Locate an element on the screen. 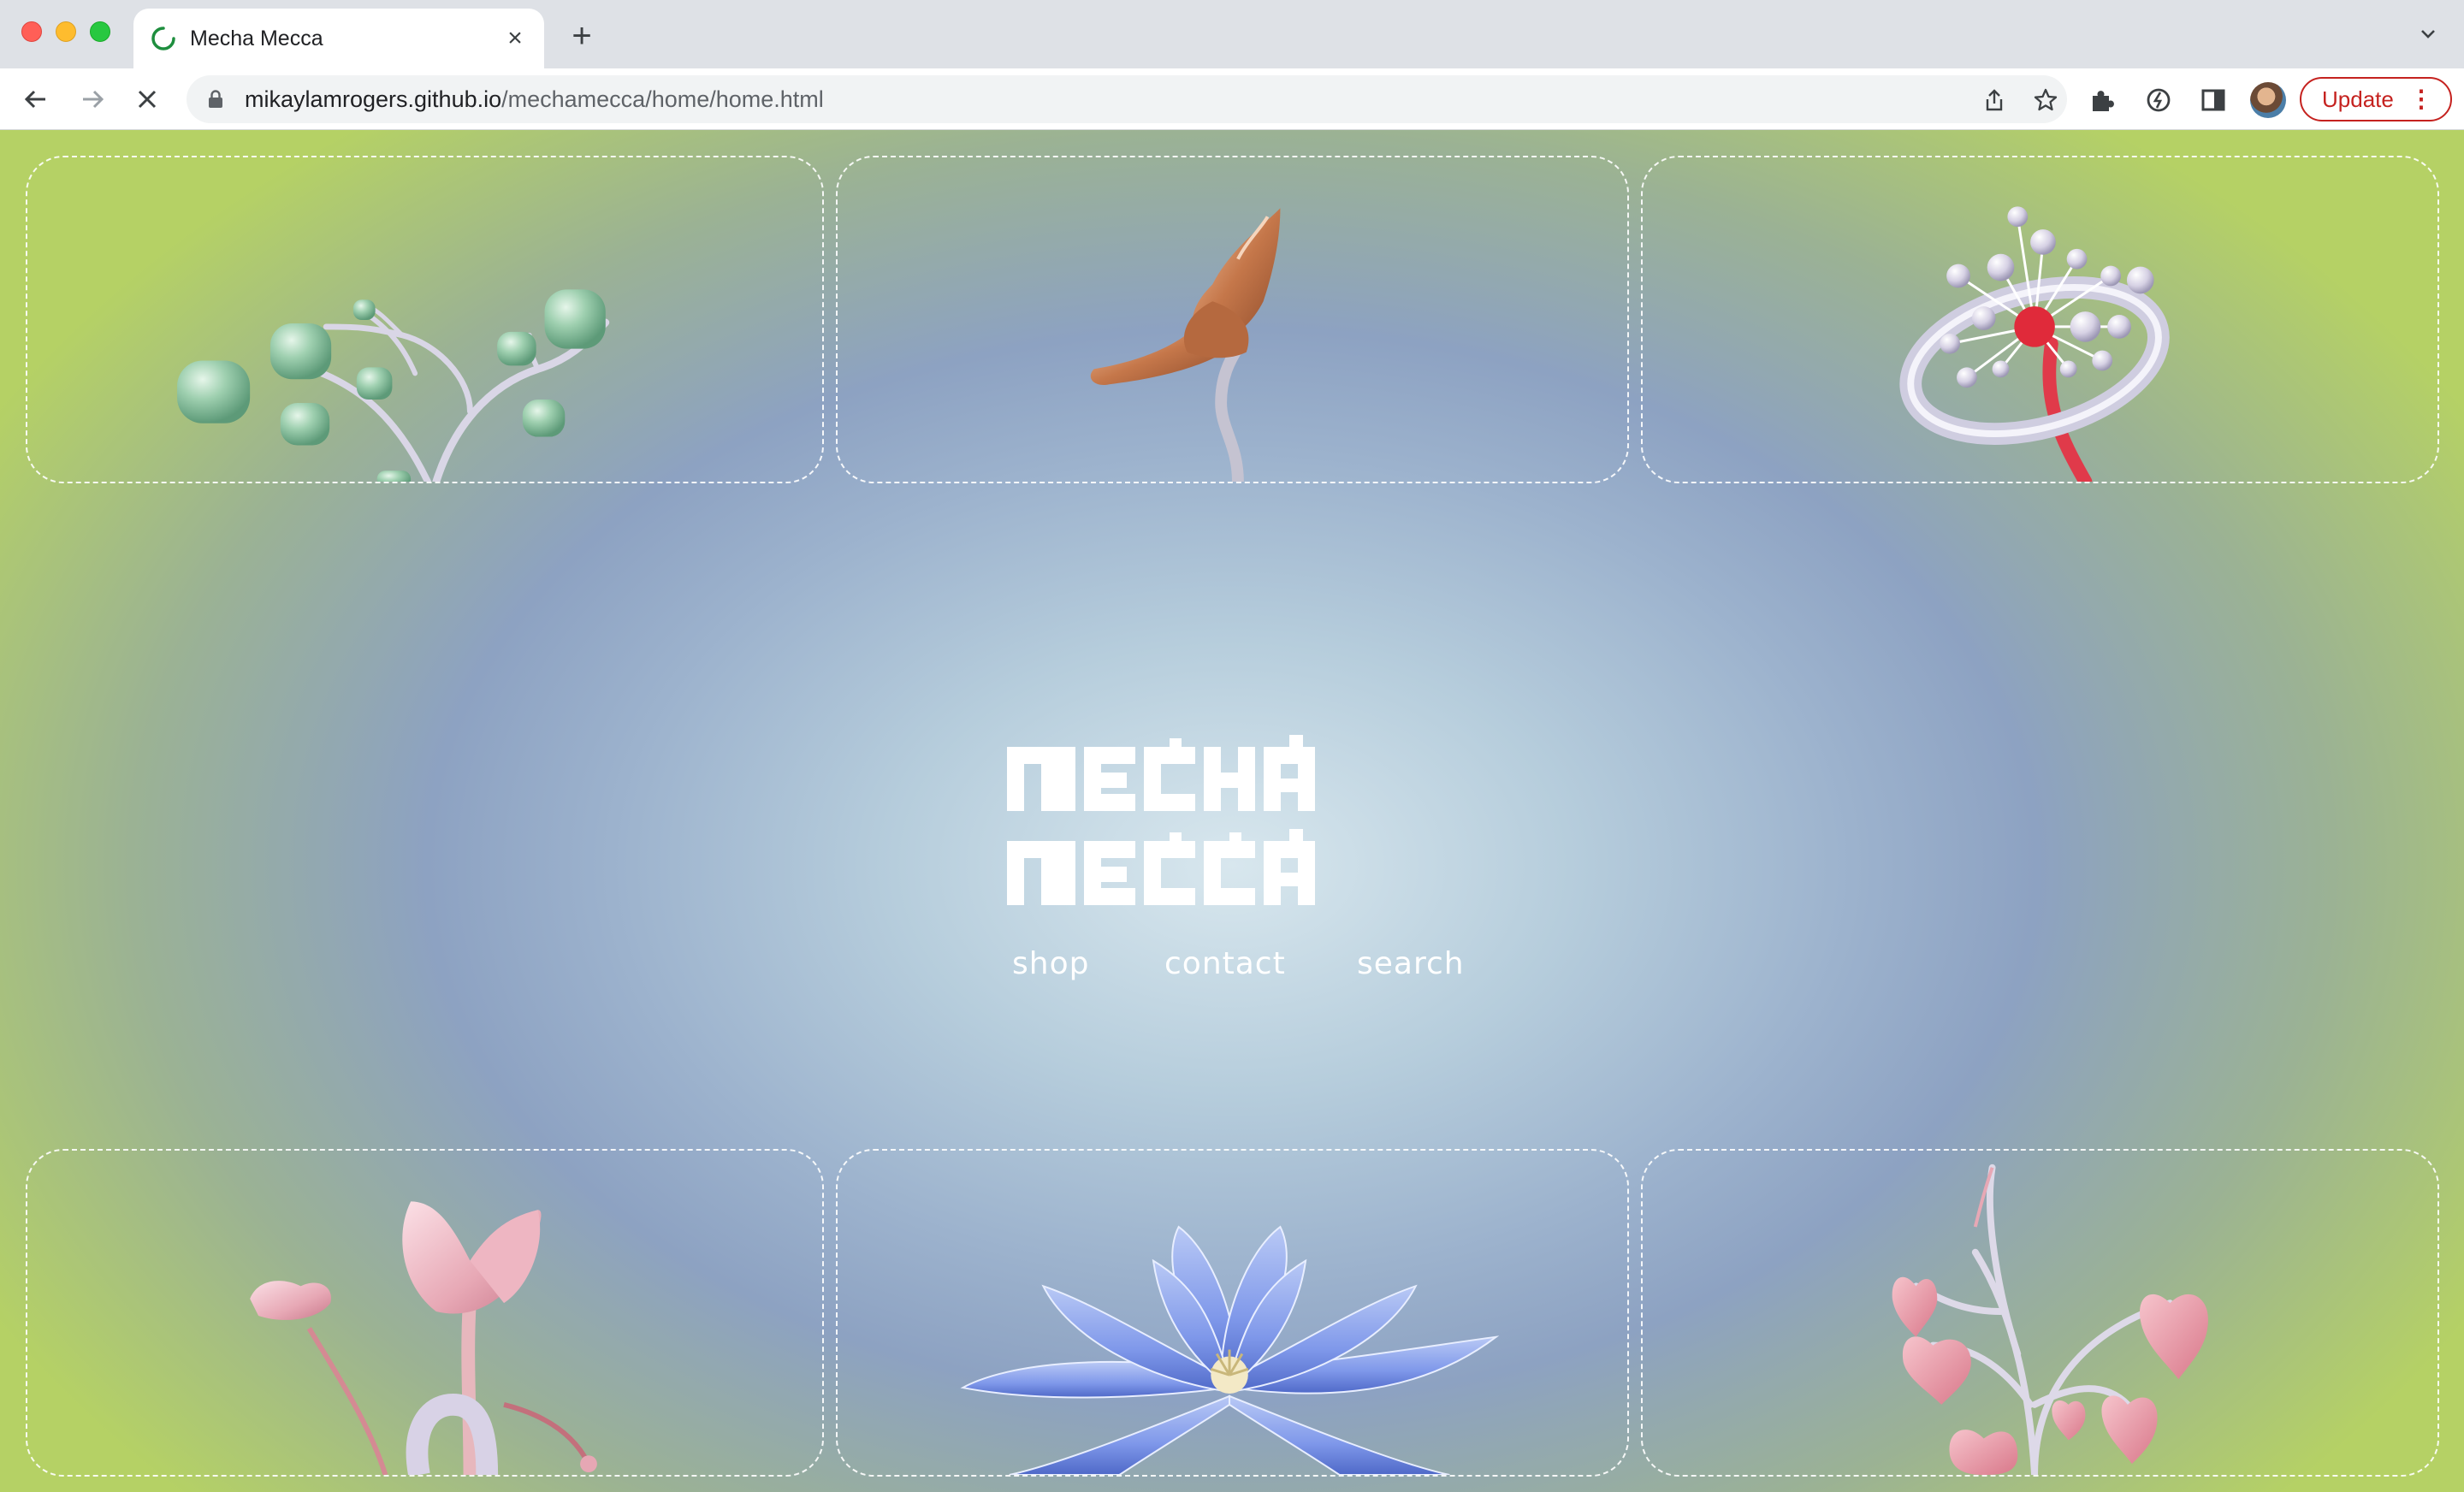  nav-link-shop: shop is located at coordinates (1050, 963).